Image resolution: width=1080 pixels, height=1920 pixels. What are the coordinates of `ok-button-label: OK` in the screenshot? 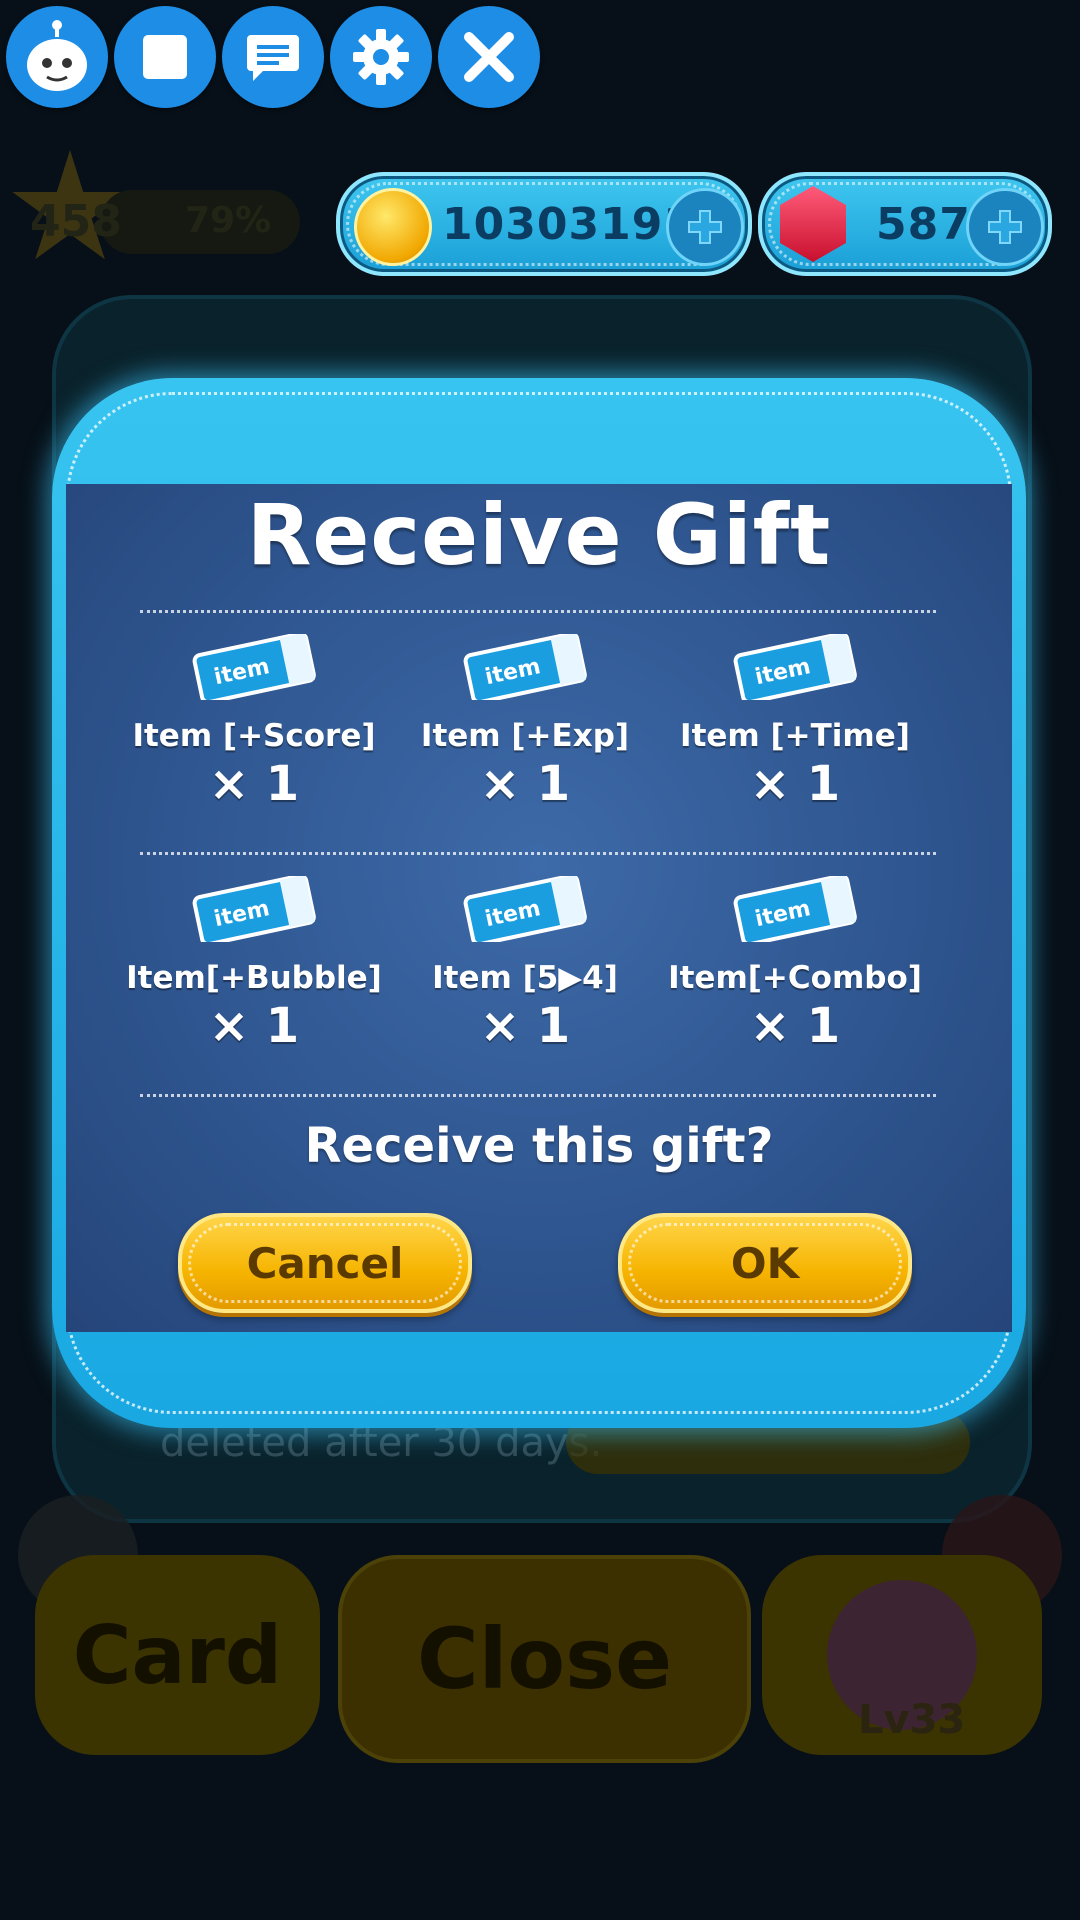 It's located at (765, 1263).